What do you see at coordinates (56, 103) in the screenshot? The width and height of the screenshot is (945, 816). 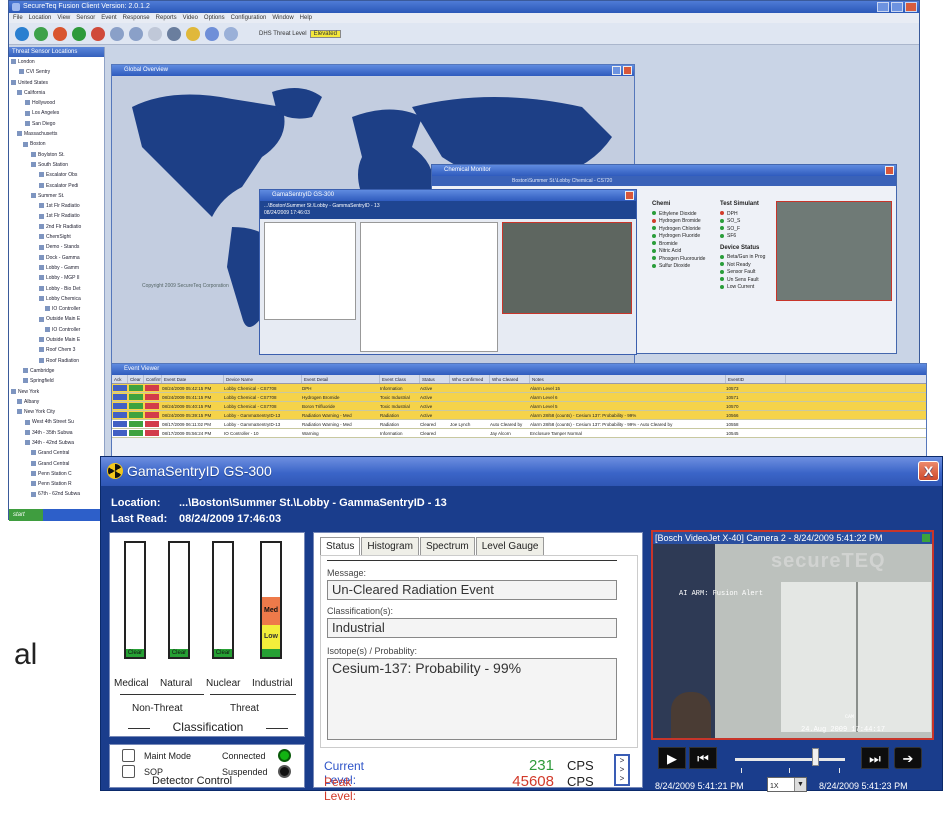 I see `tree-item: Hollywood` at bounding box center [56, 103].